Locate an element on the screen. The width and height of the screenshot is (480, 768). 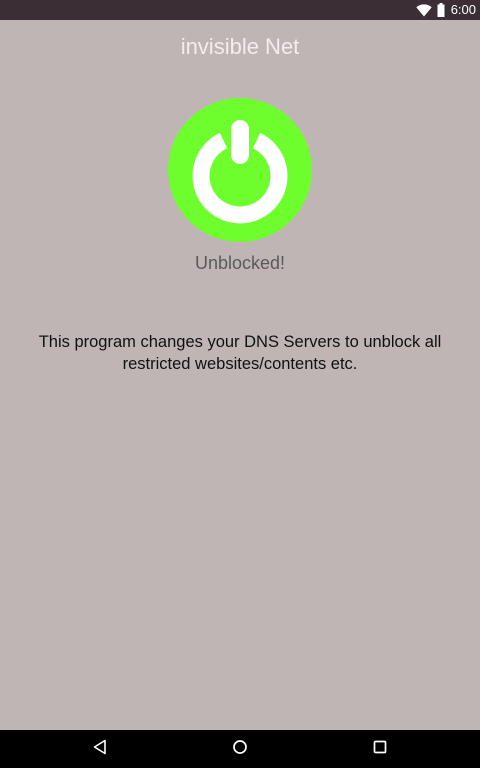
back-icon is located at coordinates (100, 749).